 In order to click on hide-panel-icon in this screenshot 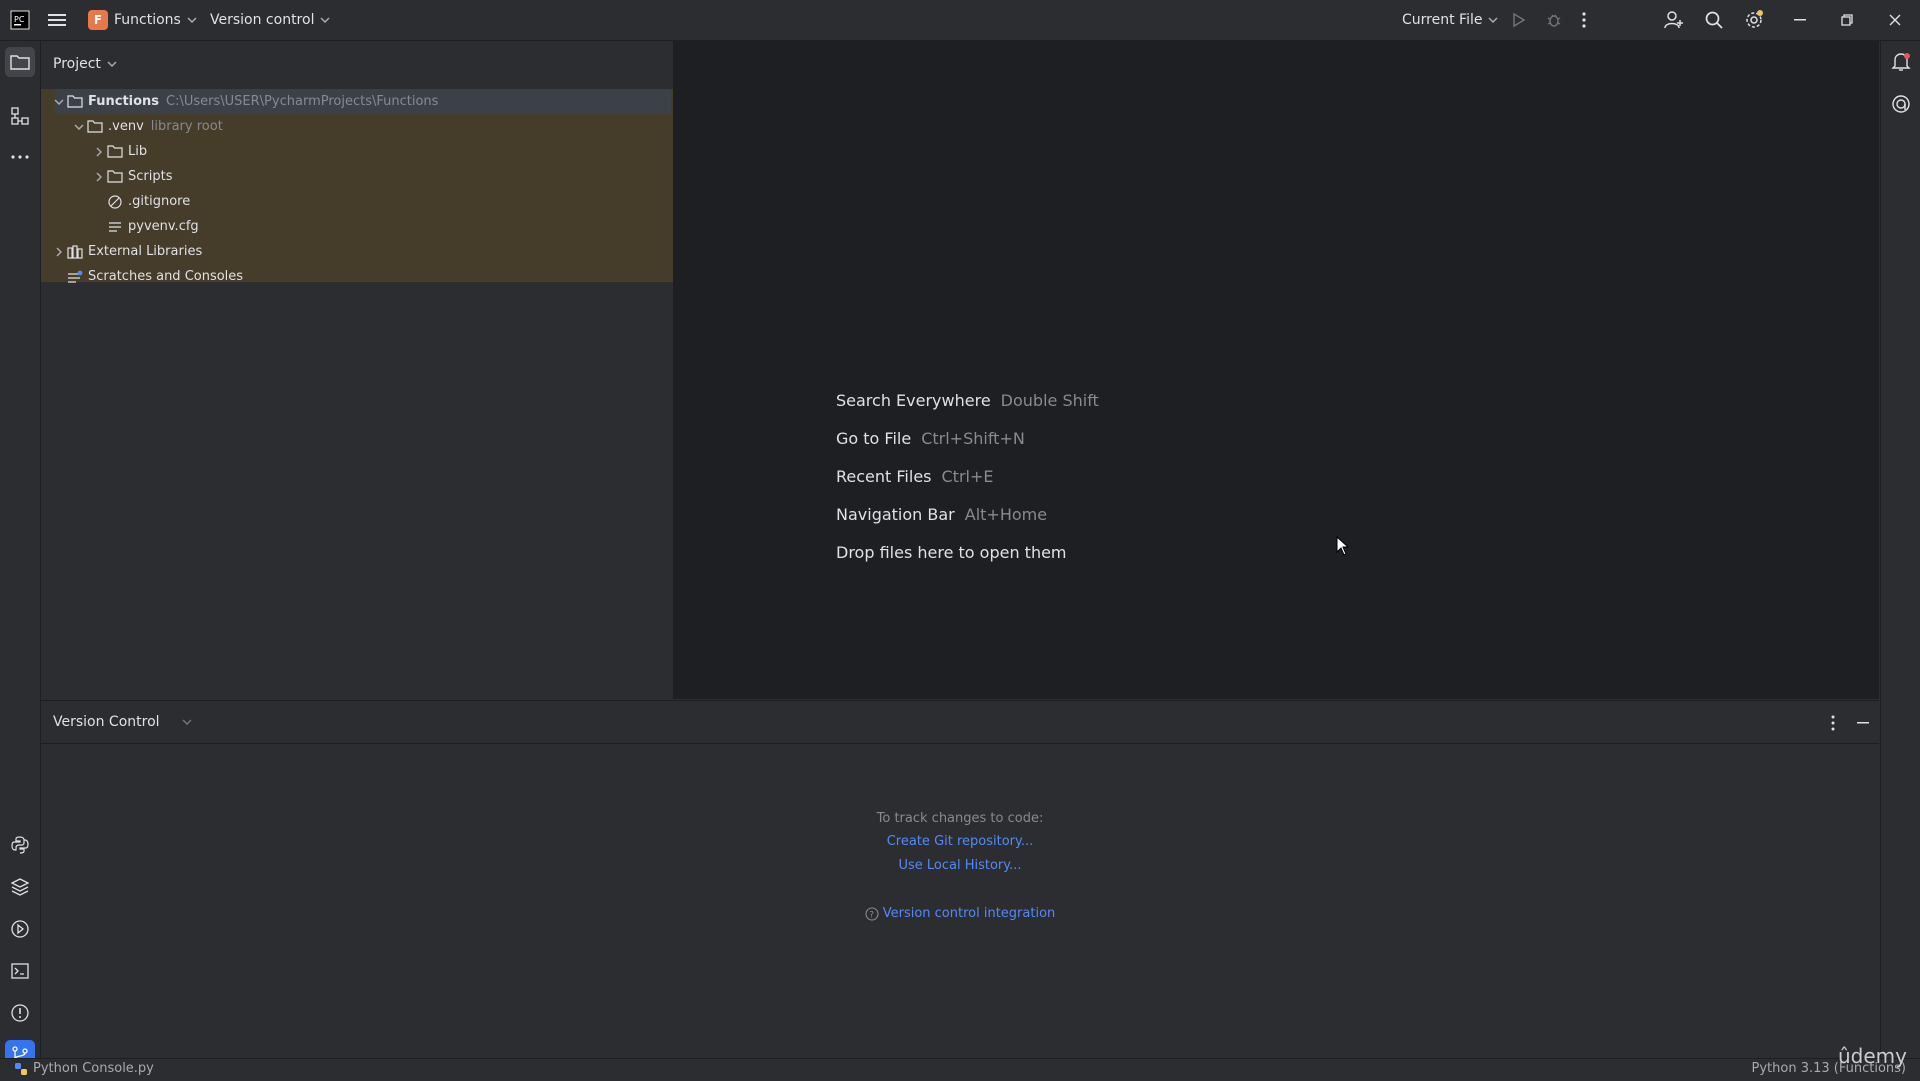, I will do `click(1863, 723)`.